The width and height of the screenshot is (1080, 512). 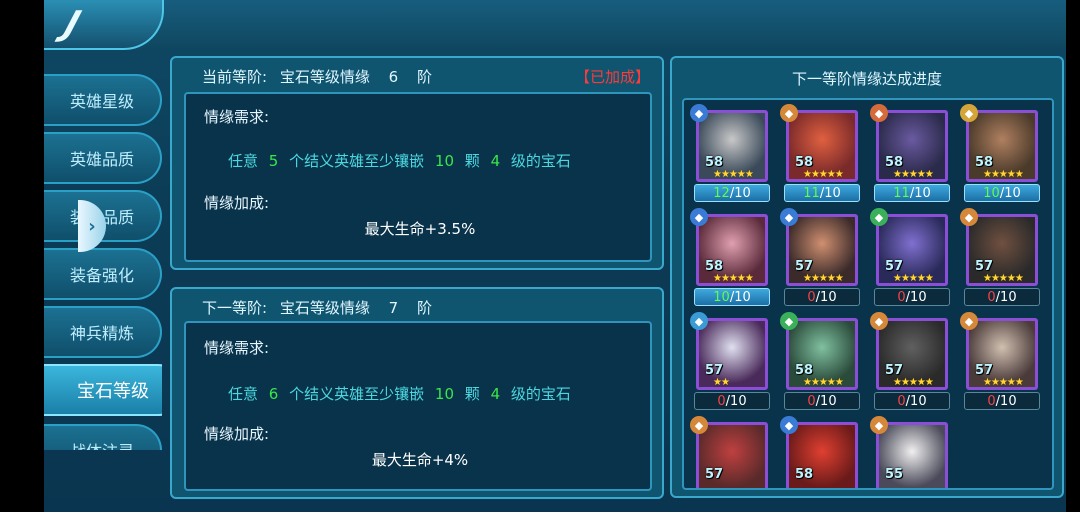 I want to click on sidebar-item-label: 英雄品质, so click(x=101, y=159).